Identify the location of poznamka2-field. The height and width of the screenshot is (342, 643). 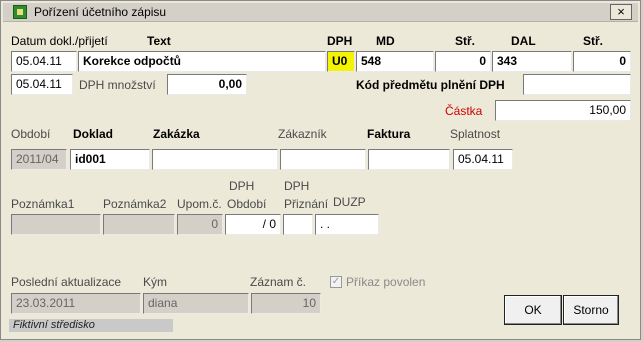
(139, 224).